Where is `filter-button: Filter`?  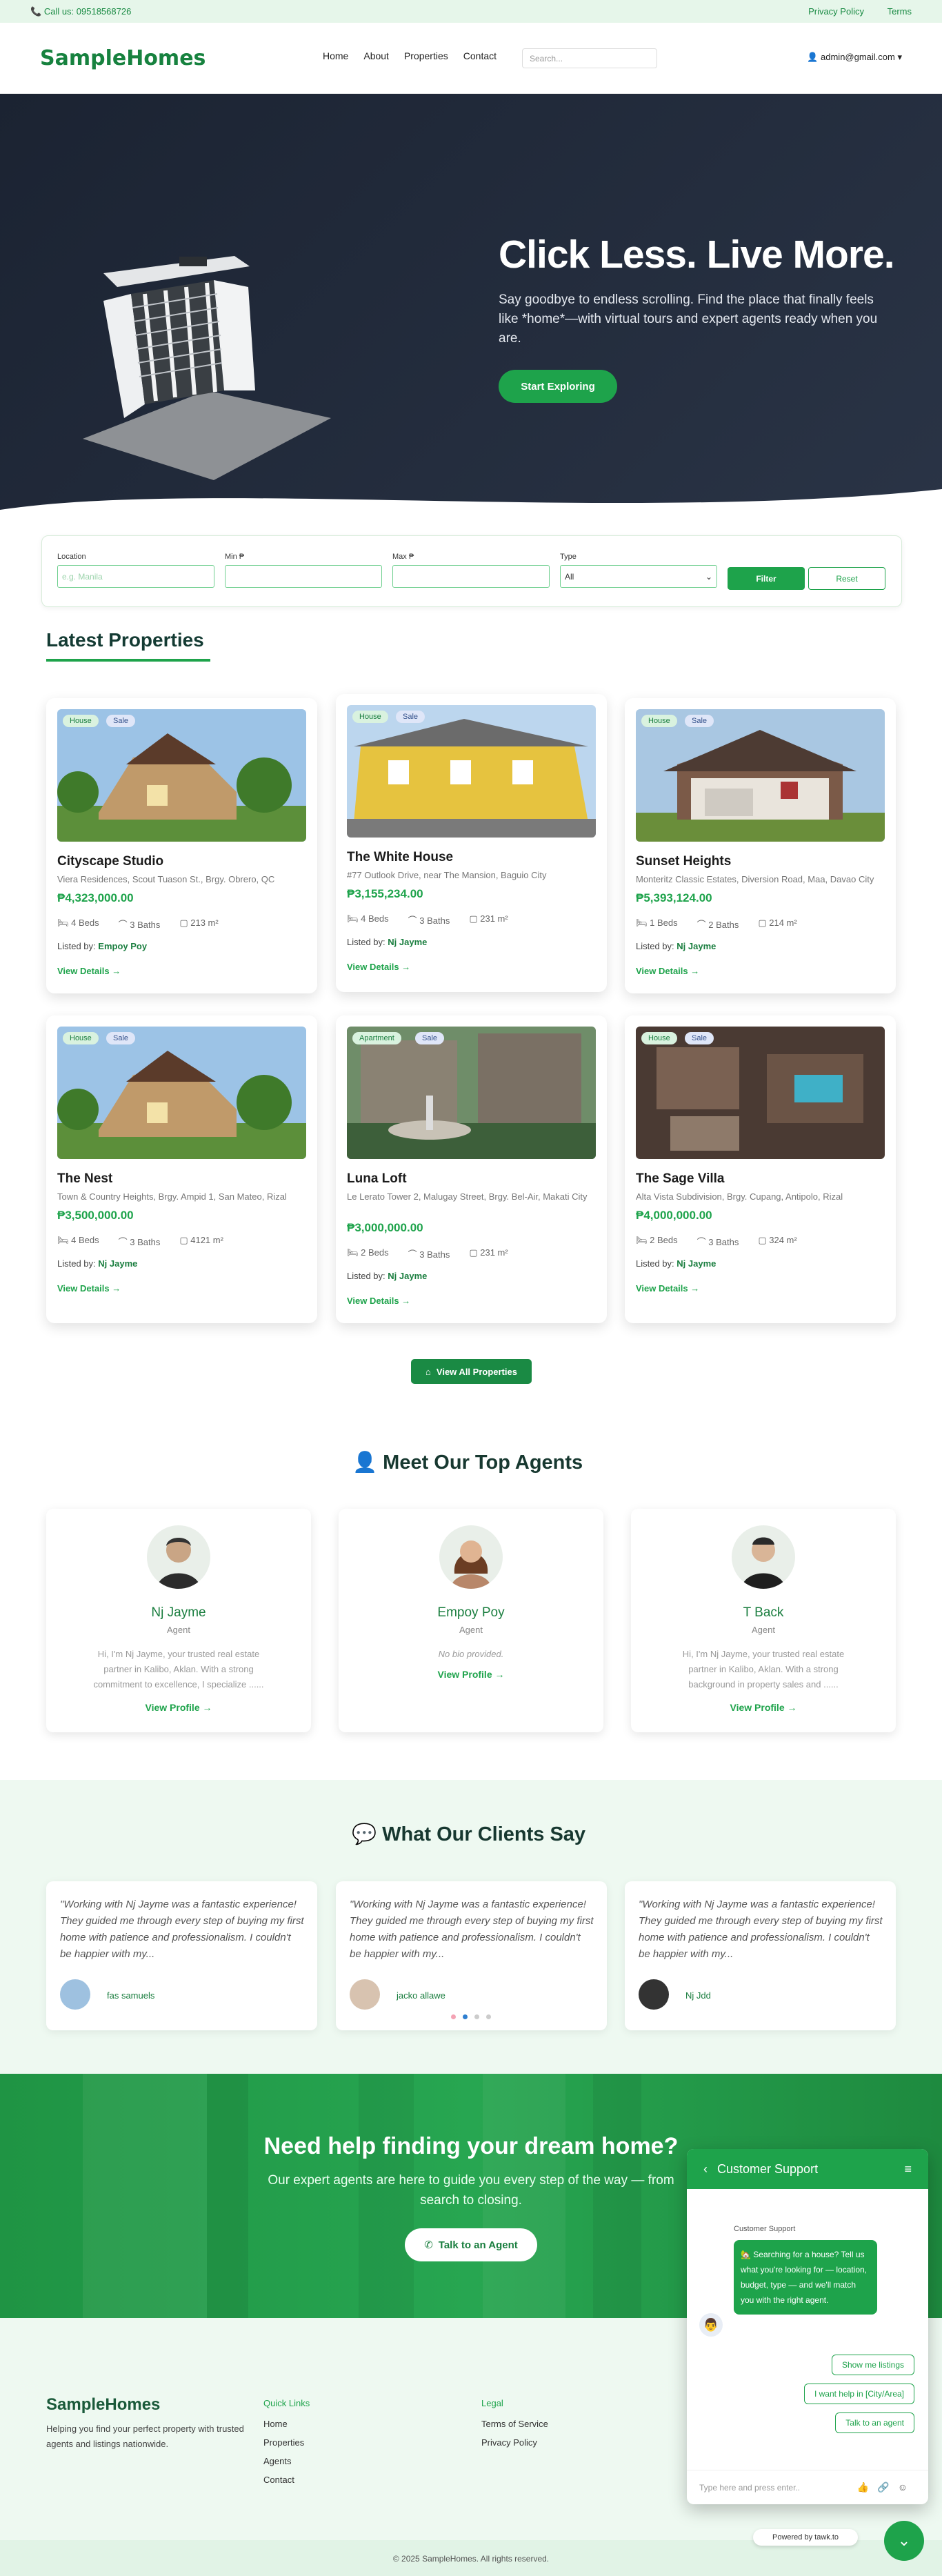 filter-button: Filter is located at coordinates (766, 578).